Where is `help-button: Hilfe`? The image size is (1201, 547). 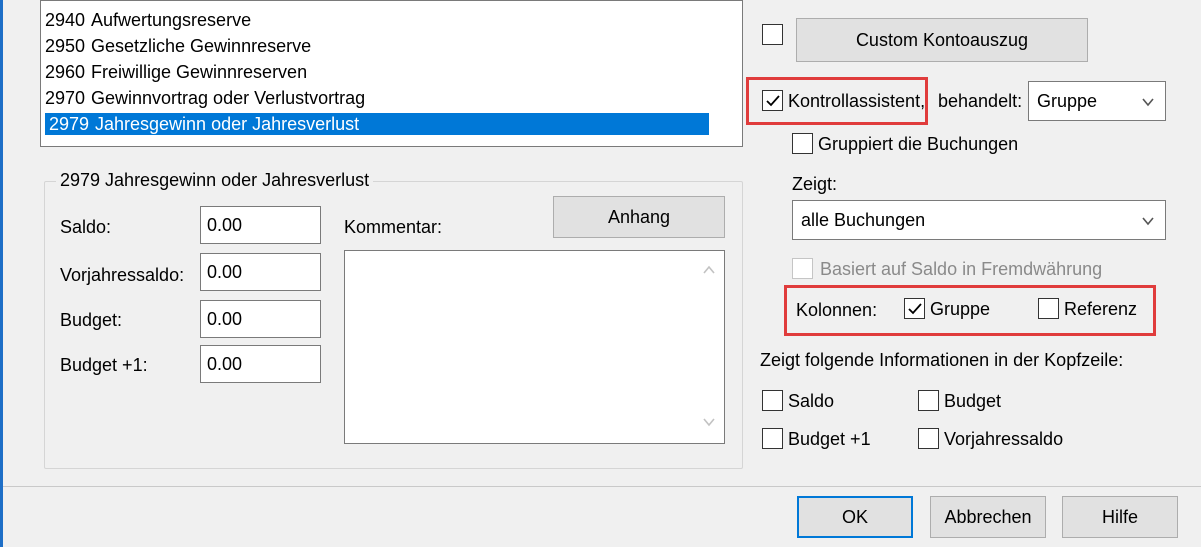
help-button: Hilfe is located at coordinates (1120, 517).